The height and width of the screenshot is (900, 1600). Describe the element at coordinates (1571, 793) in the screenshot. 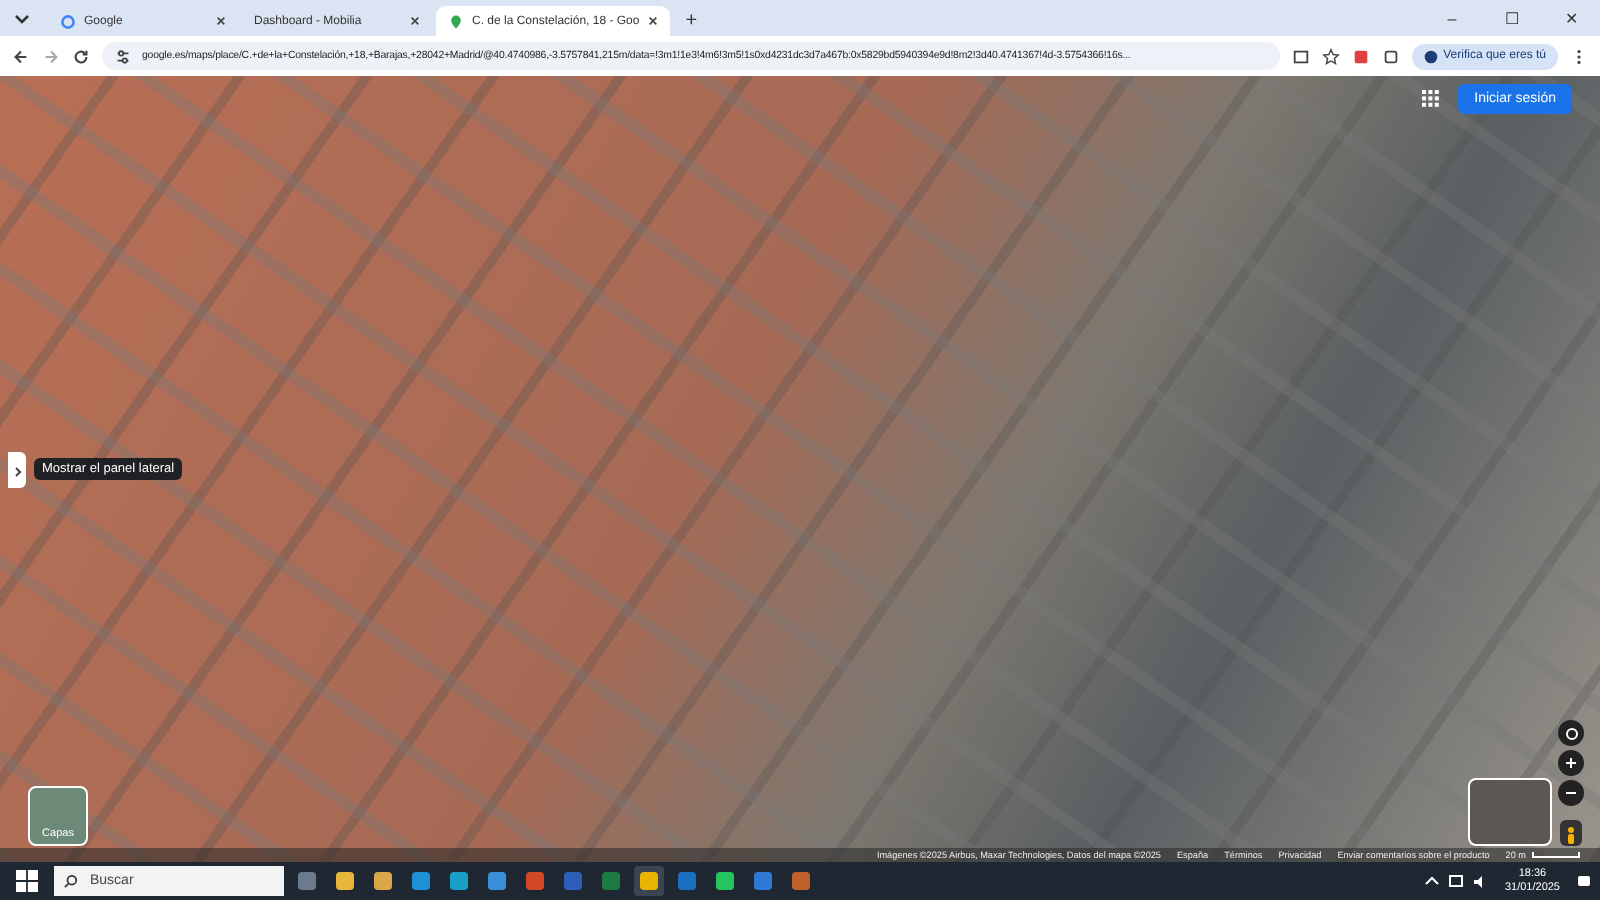

I see `zoom-out-icon` at that location.